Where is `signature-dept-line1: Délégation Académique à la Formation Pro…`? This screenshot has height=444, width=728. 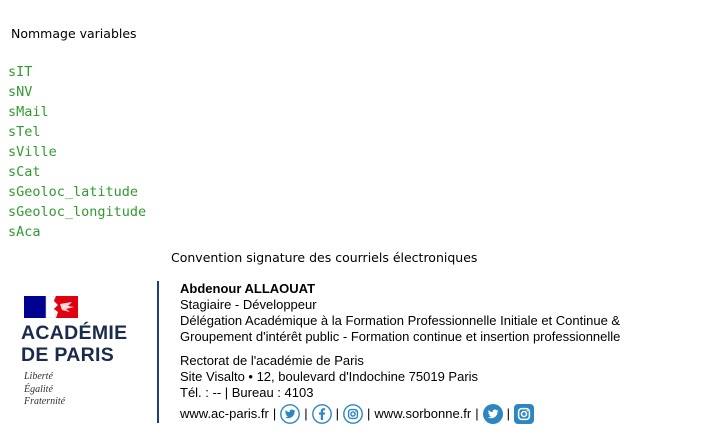
signature-dept-line1: Délégation Académique à la Formation Pro… is located at coordinates (400, 320).